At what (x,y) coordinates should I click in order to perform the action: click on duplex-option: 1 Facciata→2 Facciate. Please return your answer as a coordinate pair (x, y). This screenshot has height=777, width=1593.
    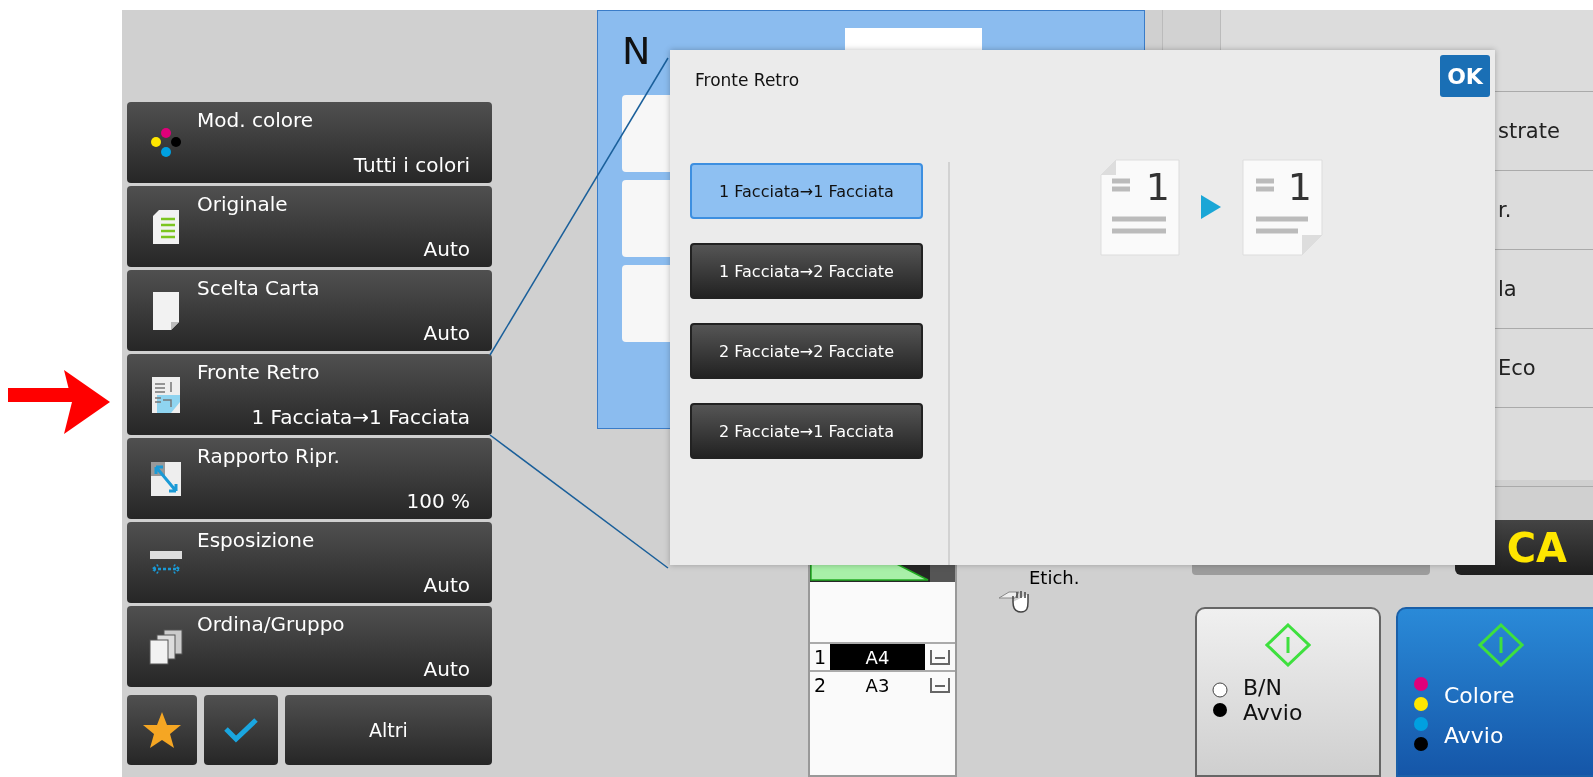
    Looking at the image, I should click on (806, 271).